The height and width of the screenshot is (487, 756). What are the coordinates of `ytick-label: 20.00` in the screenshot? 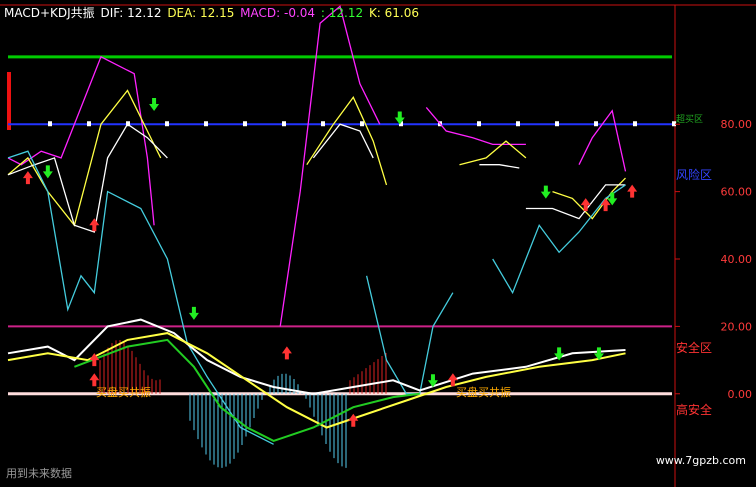 It's located at (737, 326).